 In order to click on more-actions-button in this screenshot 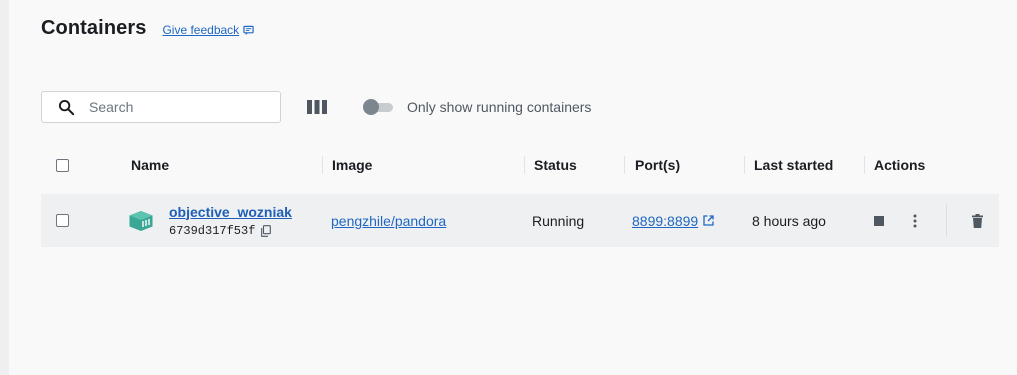, I will do `click(915, 220)`.